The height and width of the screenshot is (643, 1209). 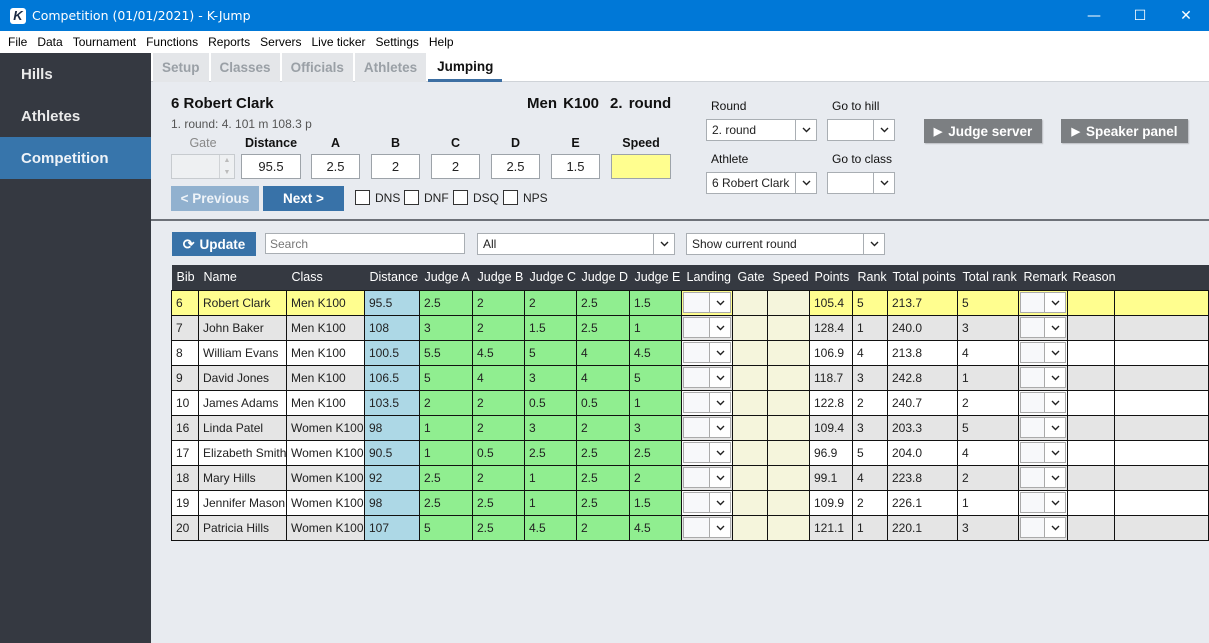 I want to click on column-header-gate: Gate, so click(x=750, y=277).